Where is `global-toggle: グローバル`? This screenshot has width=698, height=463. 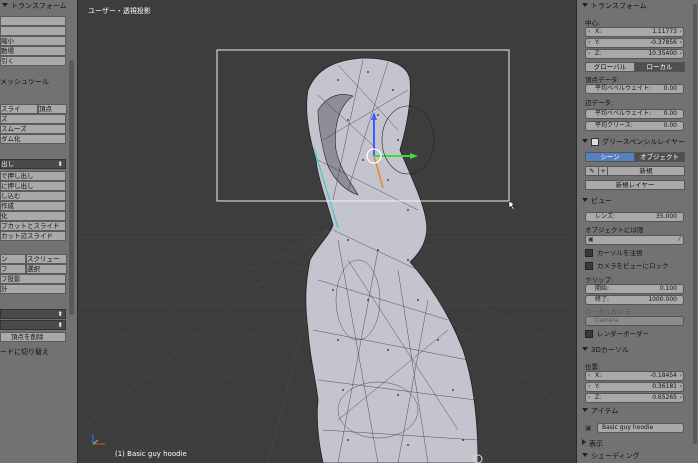
global-toggle: グローバル is located at coordinates (610, 67).